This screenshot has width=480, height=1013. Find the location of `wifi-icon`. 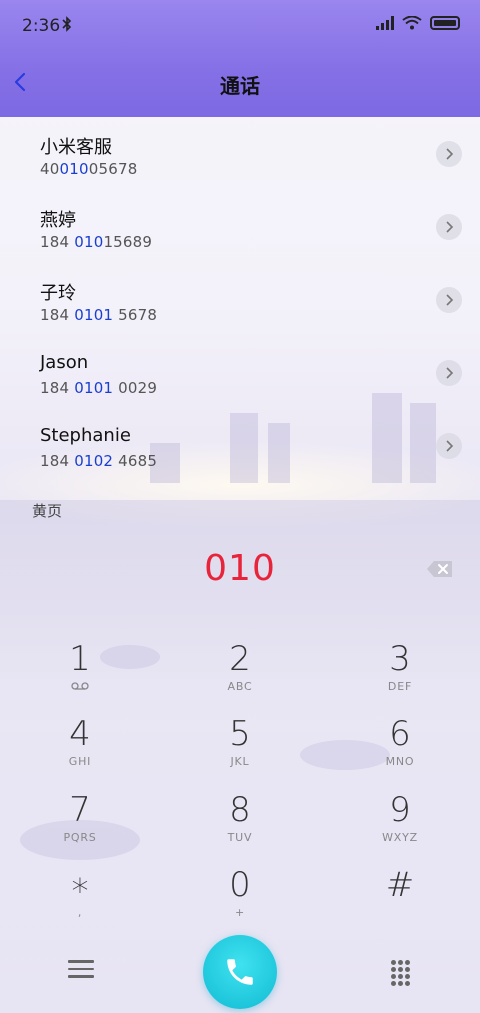

wifi-icon is located at coordinates (412, 23).